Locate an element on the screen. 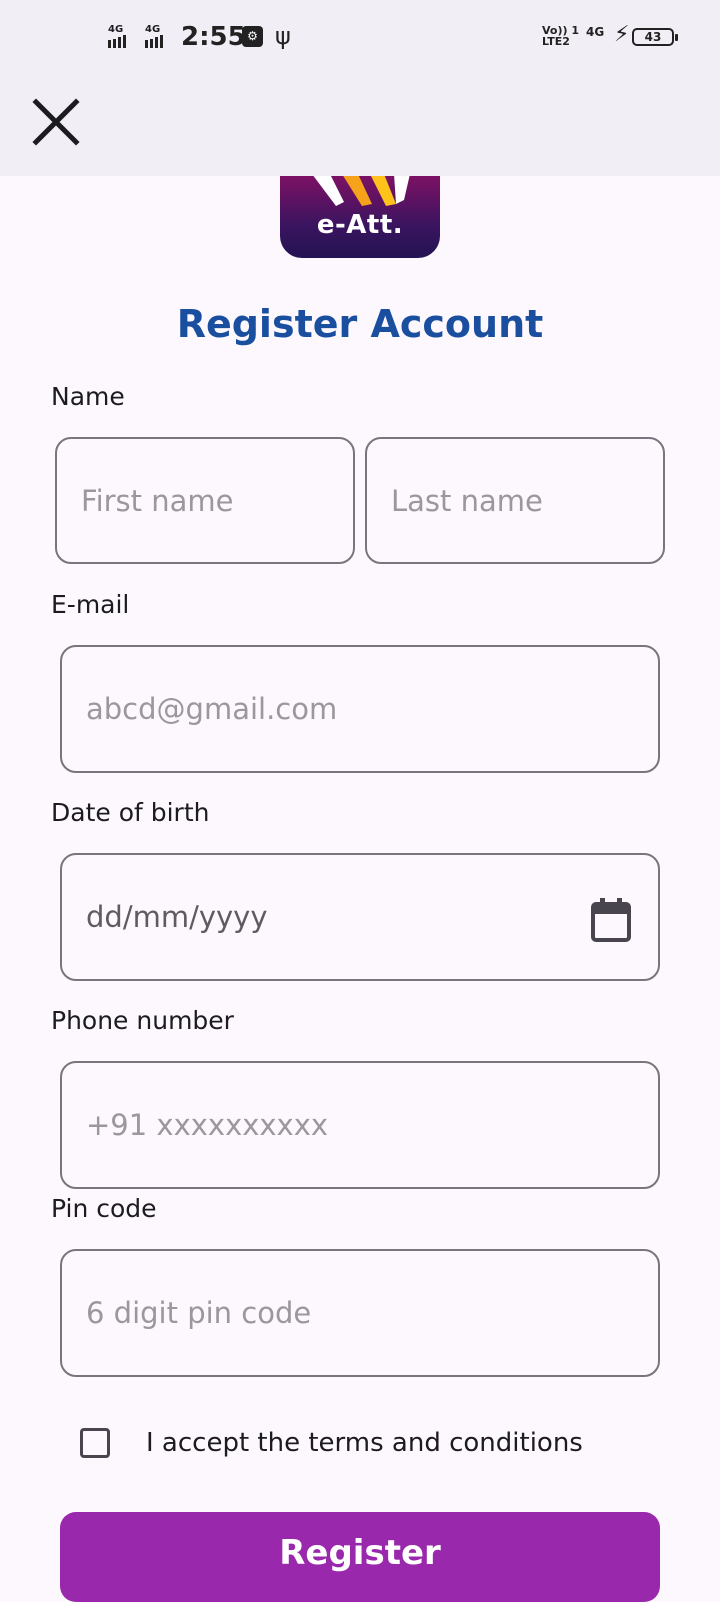 This screenshot has height=1602, width=720. email-input: abcd@gmail.com is located at coordinates (360, 709).